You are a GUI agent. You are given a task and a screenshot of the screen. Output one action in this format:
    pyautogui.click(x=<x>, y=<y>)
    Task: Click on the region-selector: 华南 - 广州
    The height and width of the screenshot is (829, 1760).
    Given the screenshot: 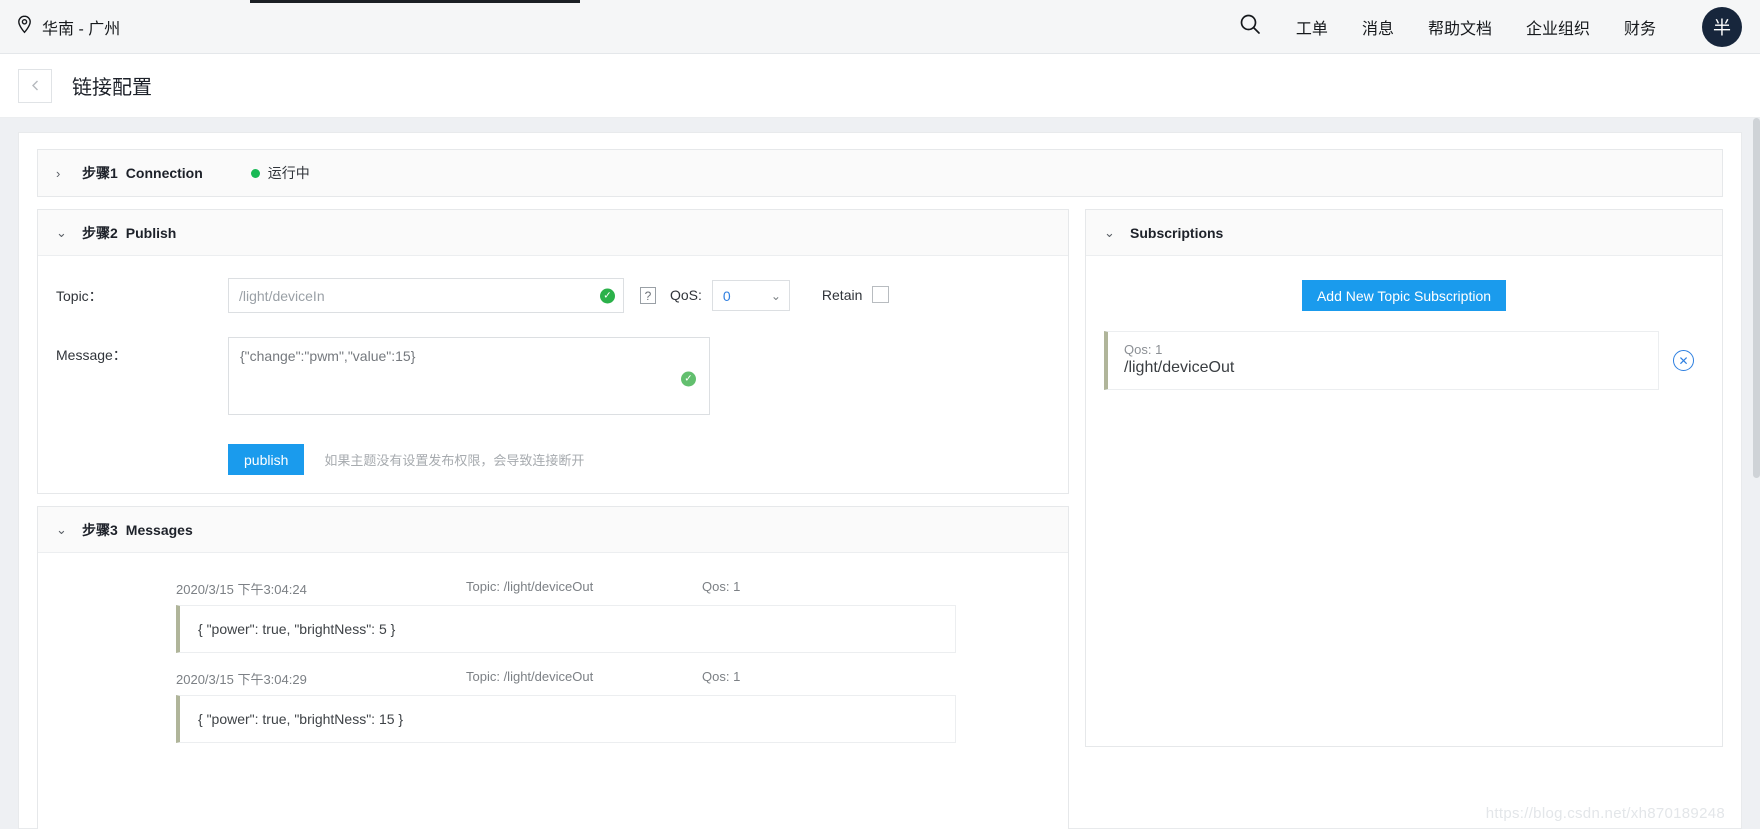 What is the action you would take?
    pyautogui.click(x=68, y=26)
    